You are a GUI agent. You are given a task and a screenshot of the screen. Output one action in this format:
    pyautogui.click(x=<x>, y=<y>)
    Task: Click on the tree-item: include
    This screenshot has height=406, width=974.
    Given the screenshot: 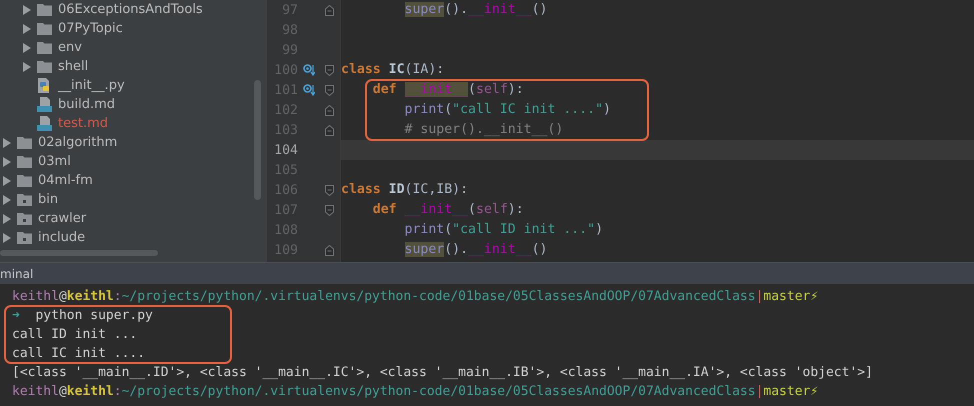 What is the action you would take?
    pyautogui.click(x=133, y=237)
    